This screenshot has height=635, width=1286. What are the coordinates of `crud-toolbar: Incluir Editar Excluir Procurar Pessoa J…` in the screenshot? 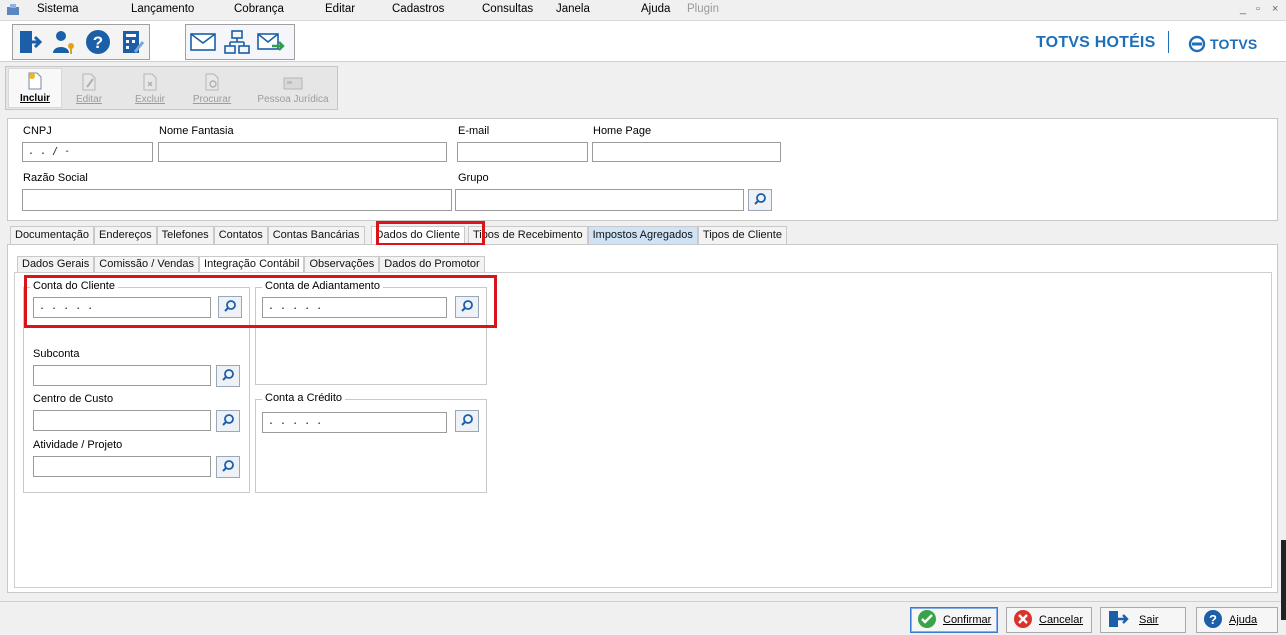 It's located at (171, 88).